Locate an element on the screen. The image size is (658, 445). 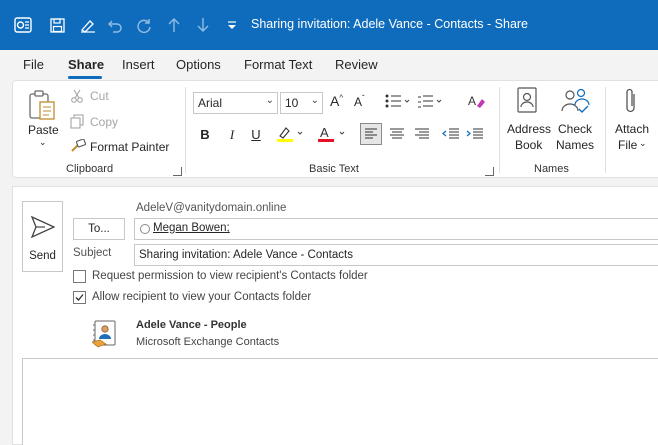
font-size-value: 10 is located at coordinates (292, 103).